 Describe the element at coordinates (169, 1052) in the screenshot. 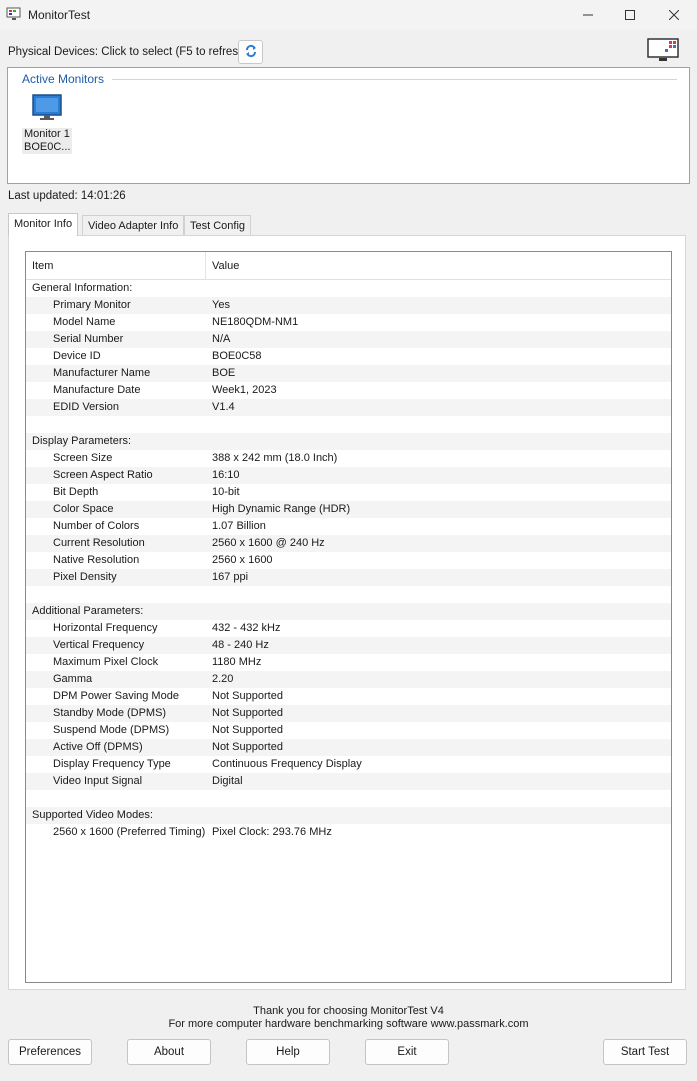

I see `about-button: About` at that location.